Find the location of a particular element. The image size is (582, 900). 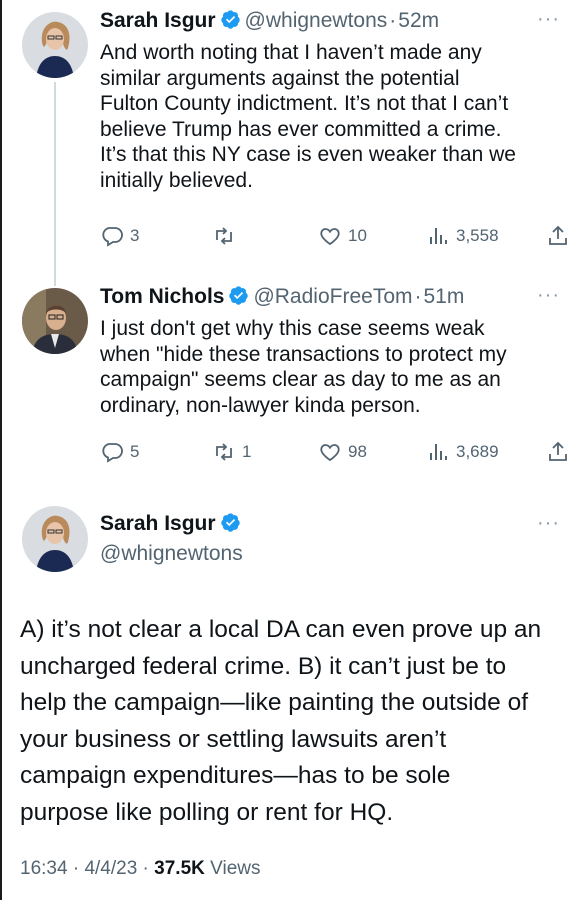

views-label: Views is located at coordinates (235, 868).